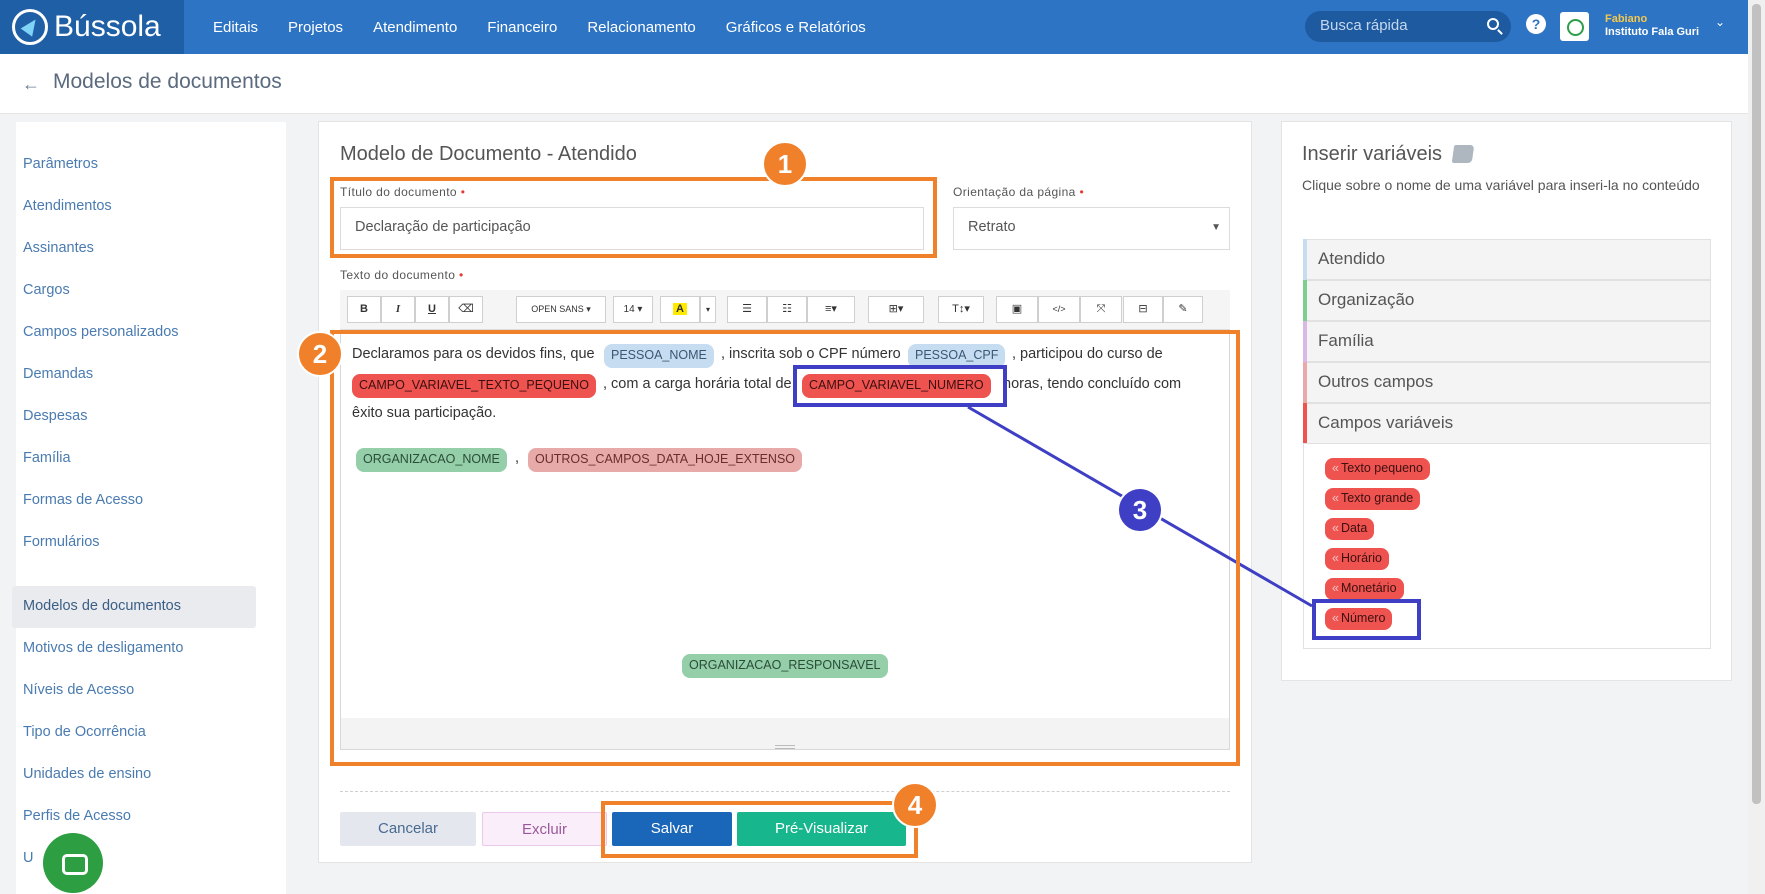  I want to click on annotation-box-3-target, so click(1366, 619).